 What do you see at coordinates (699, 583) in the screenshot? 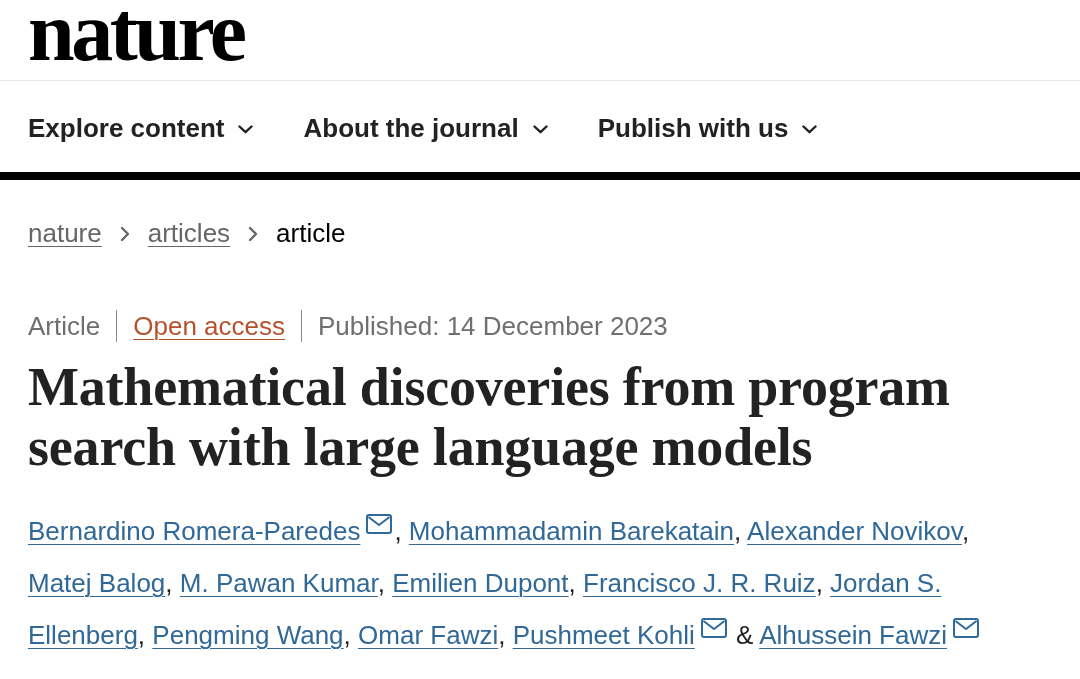
I see `author-link: Francisco J. R. Ruiz` at bounding box center [699, 583].